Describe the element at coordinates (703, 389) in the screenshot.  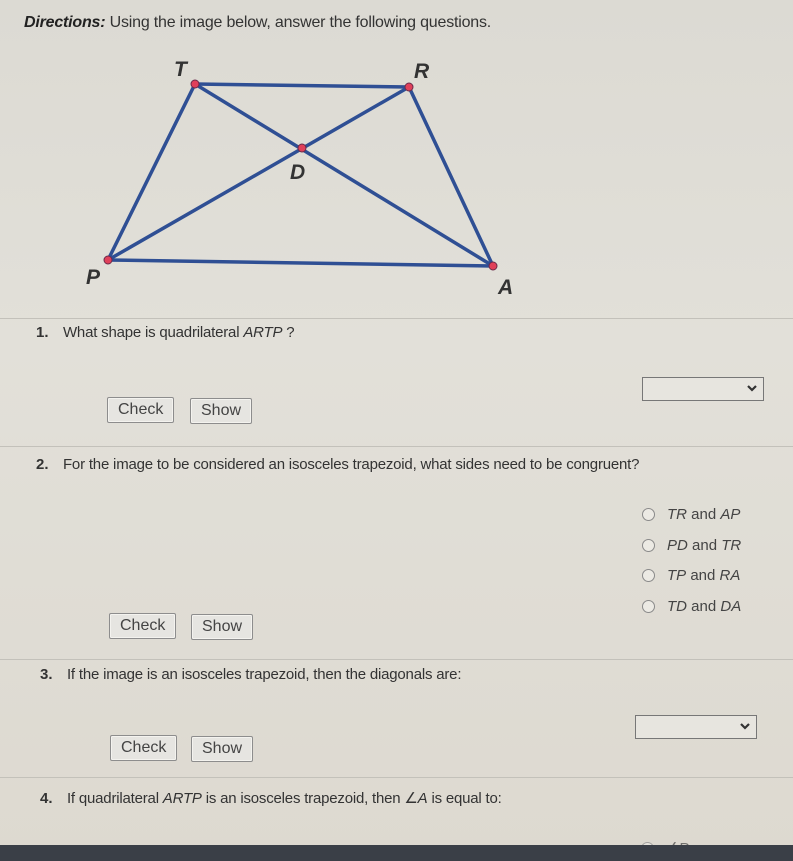
I see `q1-answer-dropdown` at that location.